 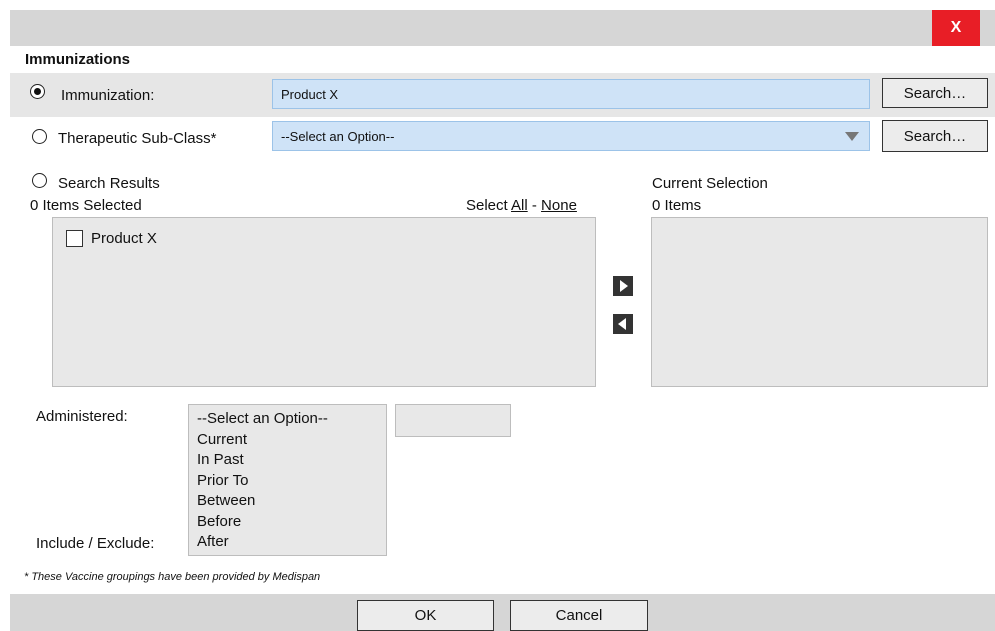 What do you see at coordinates (39, 180) in the screenshot?
I see `search-results-radio` at bounding box center [39, 180].